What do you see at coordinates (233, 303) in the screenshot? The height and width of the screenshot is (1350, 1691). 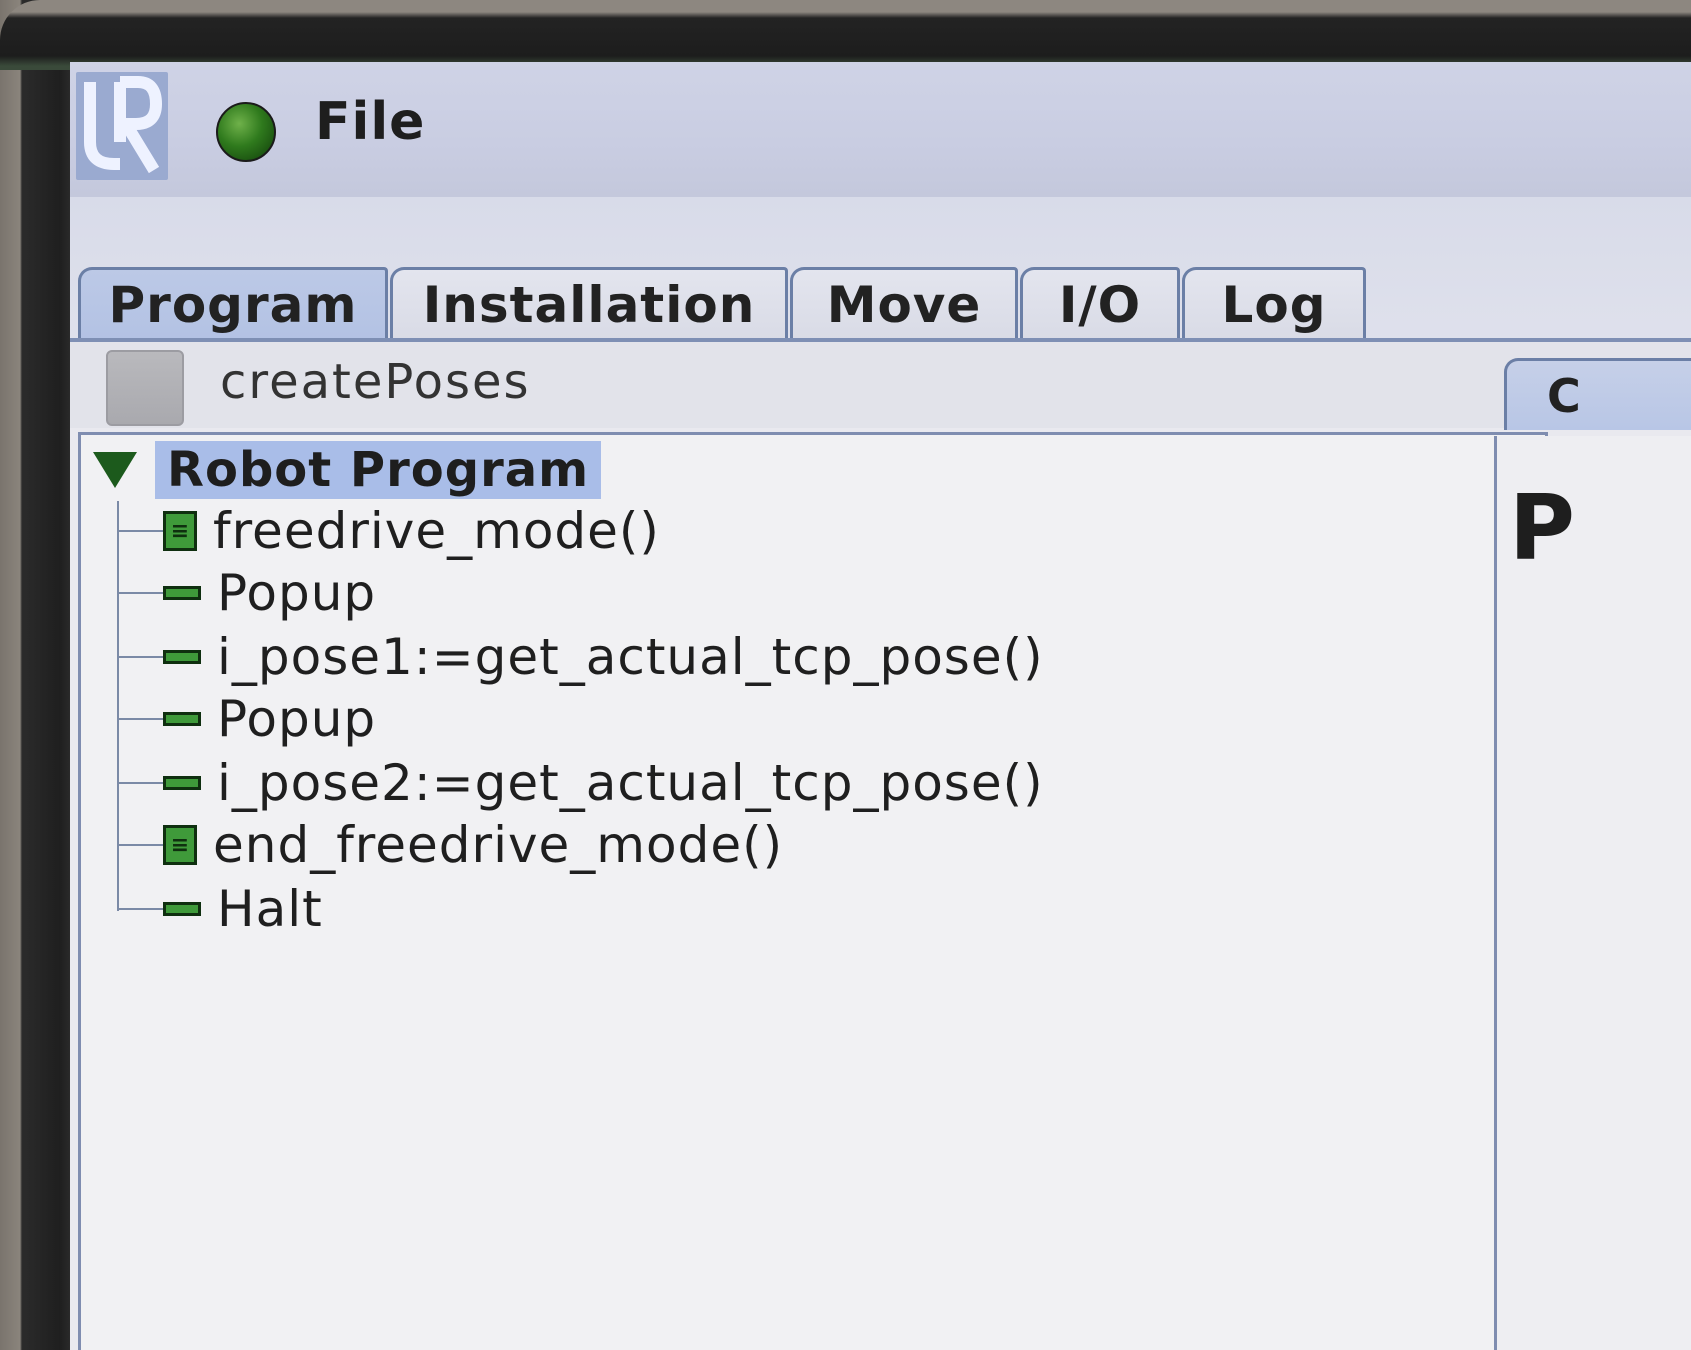 I see `tab-program: Program` at bounding box center [233, 303].